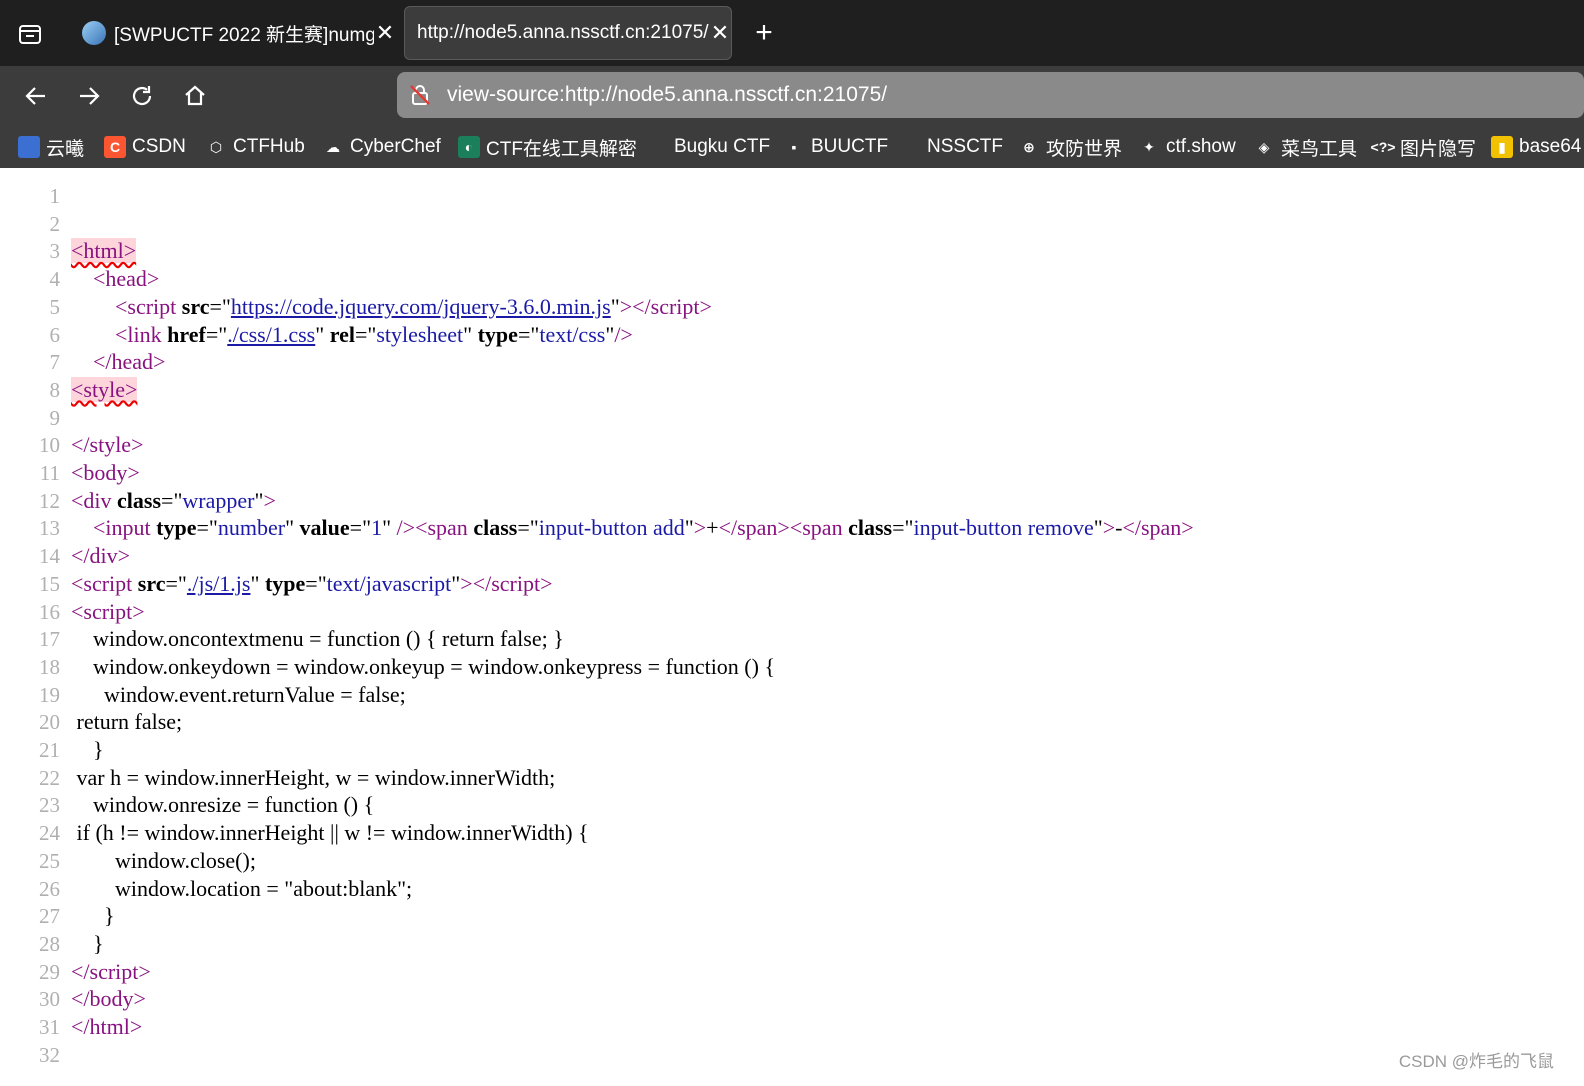 The width and height of the screenshot is (1584, 1086). Describe the element at coordinates (1264, 147) in the screenshot. I see `runoob-icon: ◈` at that location.